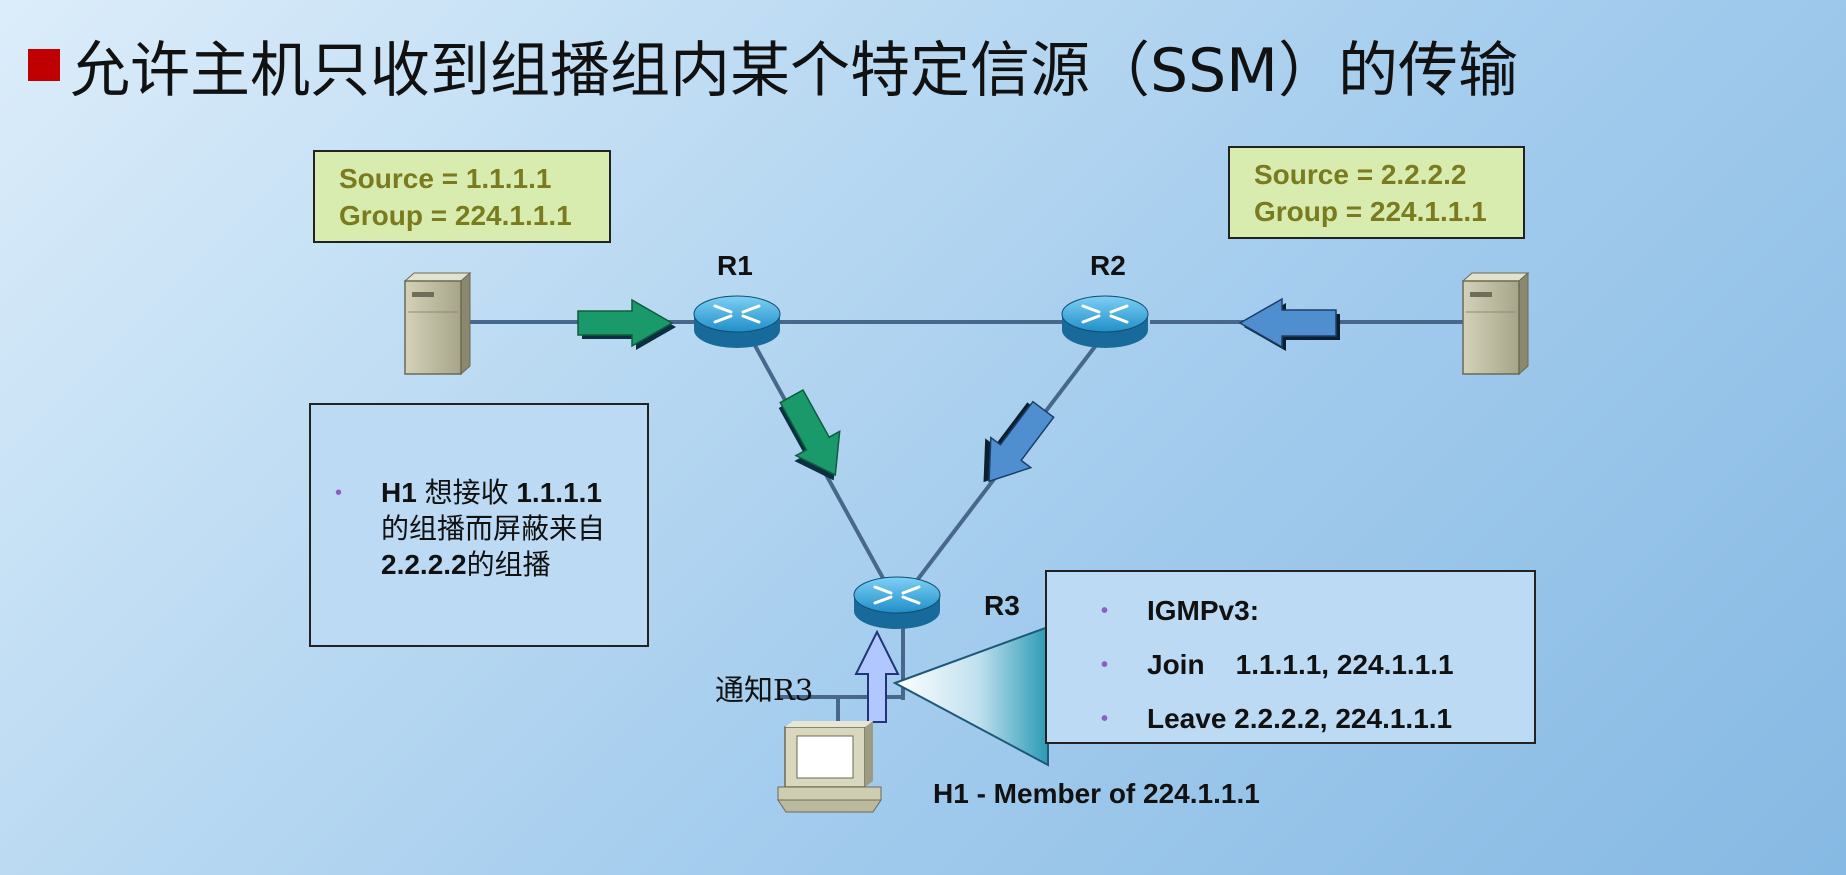 The width and height of the screenshot is (1846, 875). I want to click on igmp-item-join: Join 1.1.1.1, 224.1.1.1, so click(1277, 665).